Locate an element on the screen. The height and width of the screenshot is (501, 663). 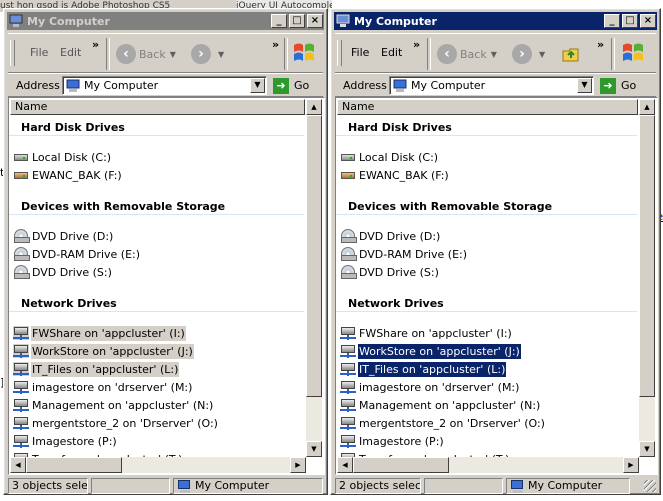
menu-toolbar: File Edit » ‹ Back ▼ › ▼ » is located at coordinates (165, 53).